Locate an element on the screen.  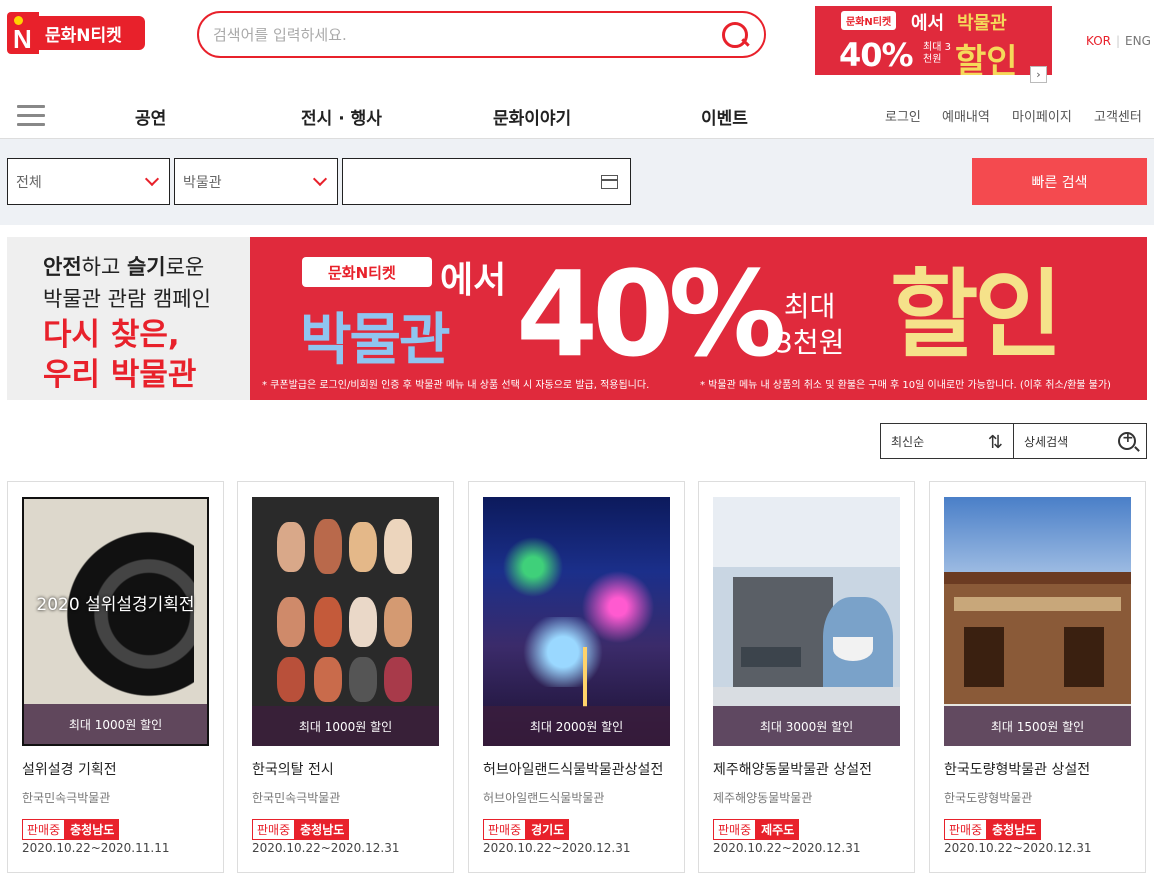
site-logo: 문화N티켓 is located at coordinates (76, 33).